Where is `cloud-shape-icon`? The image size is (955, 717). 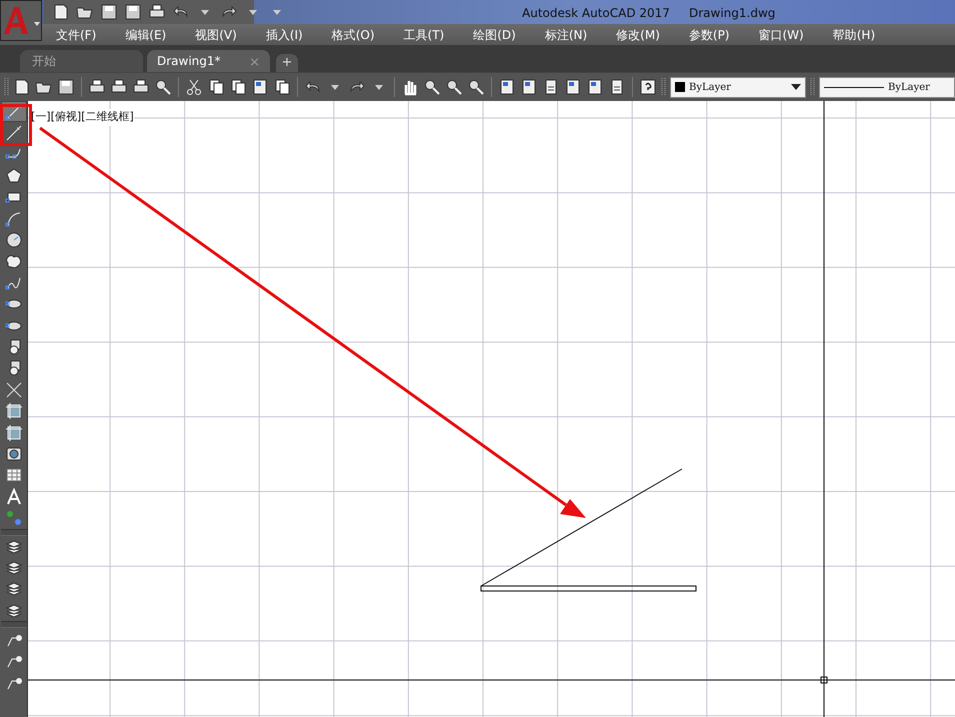 cloud-shape-icon is located at coordinates (13, 261).